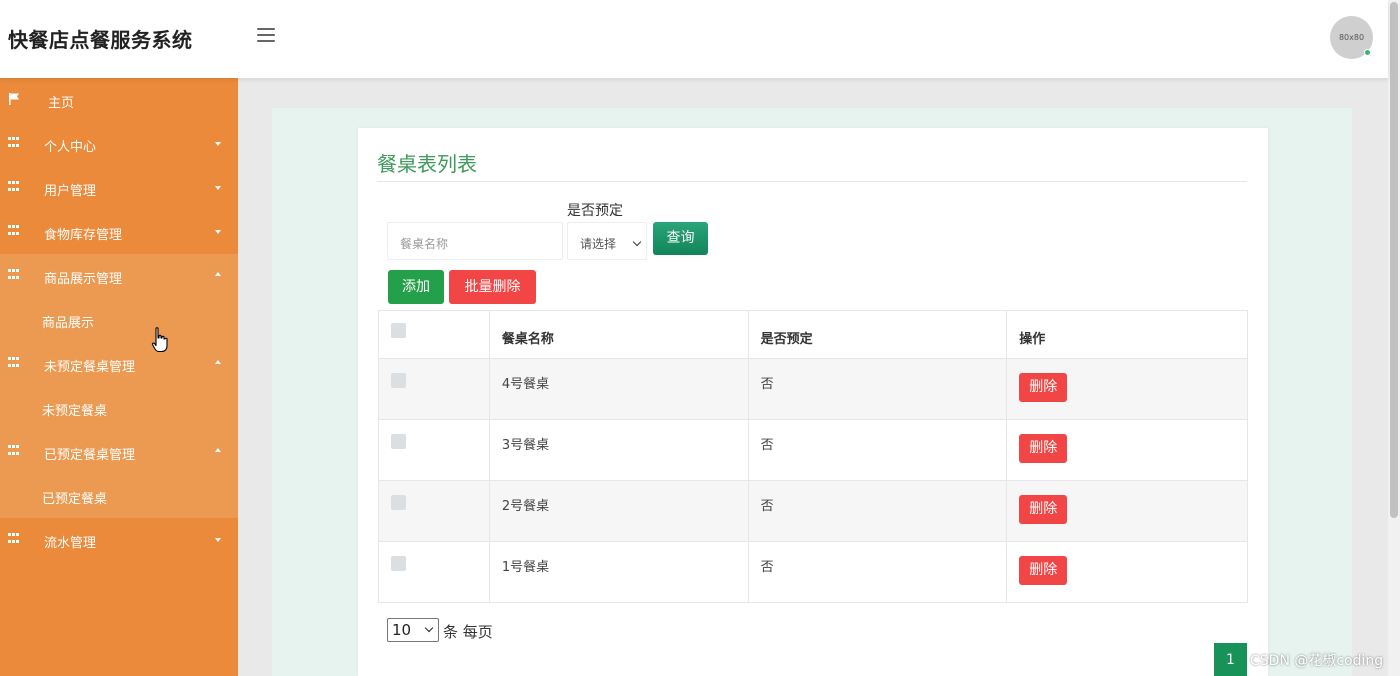  What do you see at coordinates (618, 511) in the screenshot?
I see `table-name-cell: 2号餐桌` at bounding box center [618, 511].